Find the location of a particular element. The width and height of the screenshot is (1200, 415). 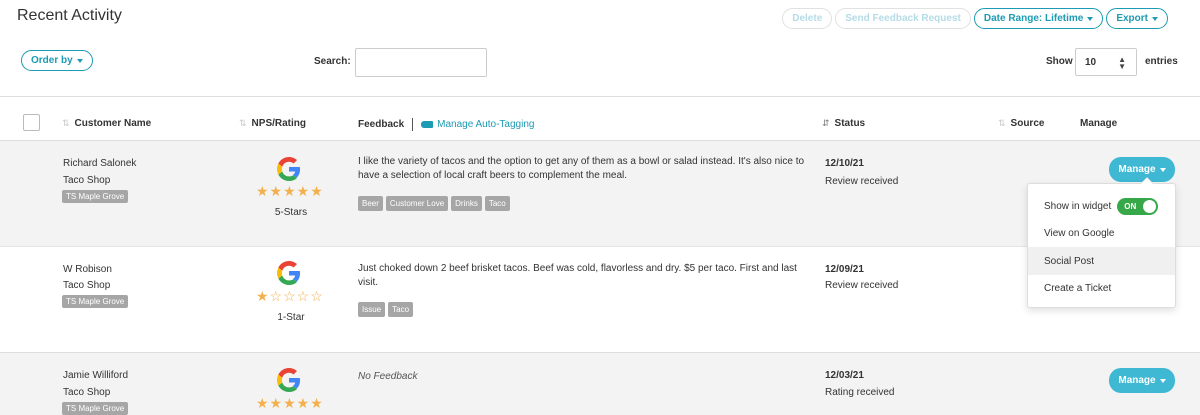

tag-badge: Drinks is located at coordinates (466, 203).